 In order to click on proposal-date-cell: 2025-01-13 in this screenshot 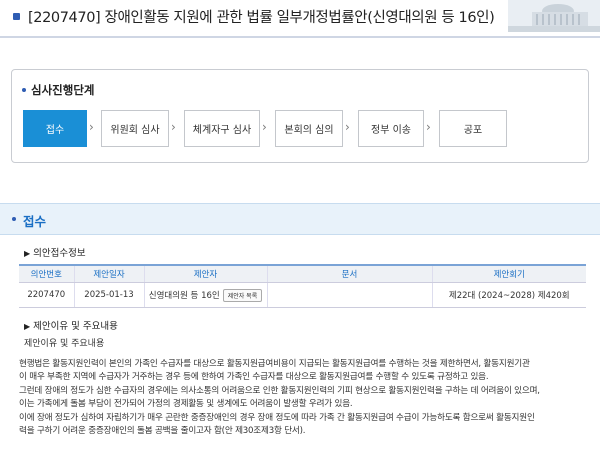, I will do `click(109, 295)`.